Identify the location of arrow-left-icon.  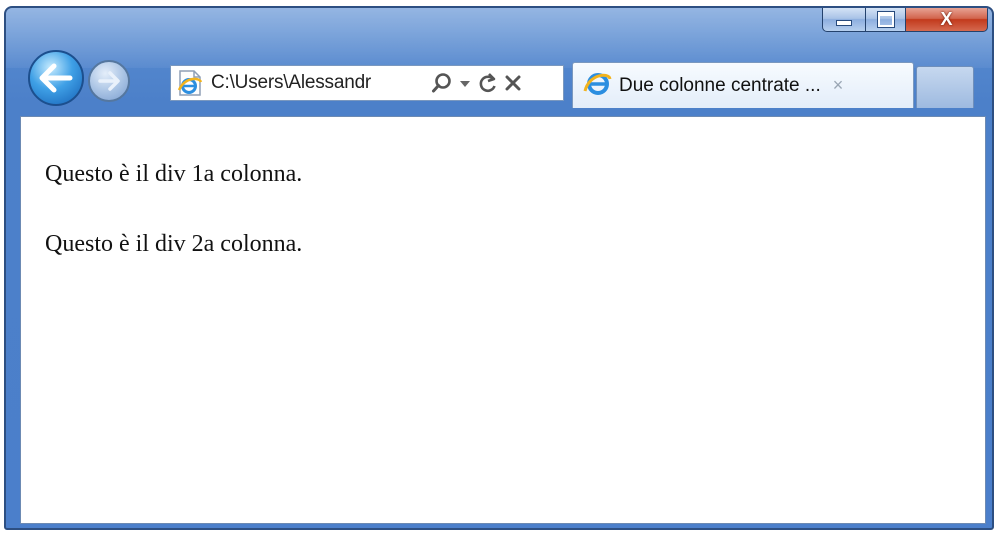
(56, 78).